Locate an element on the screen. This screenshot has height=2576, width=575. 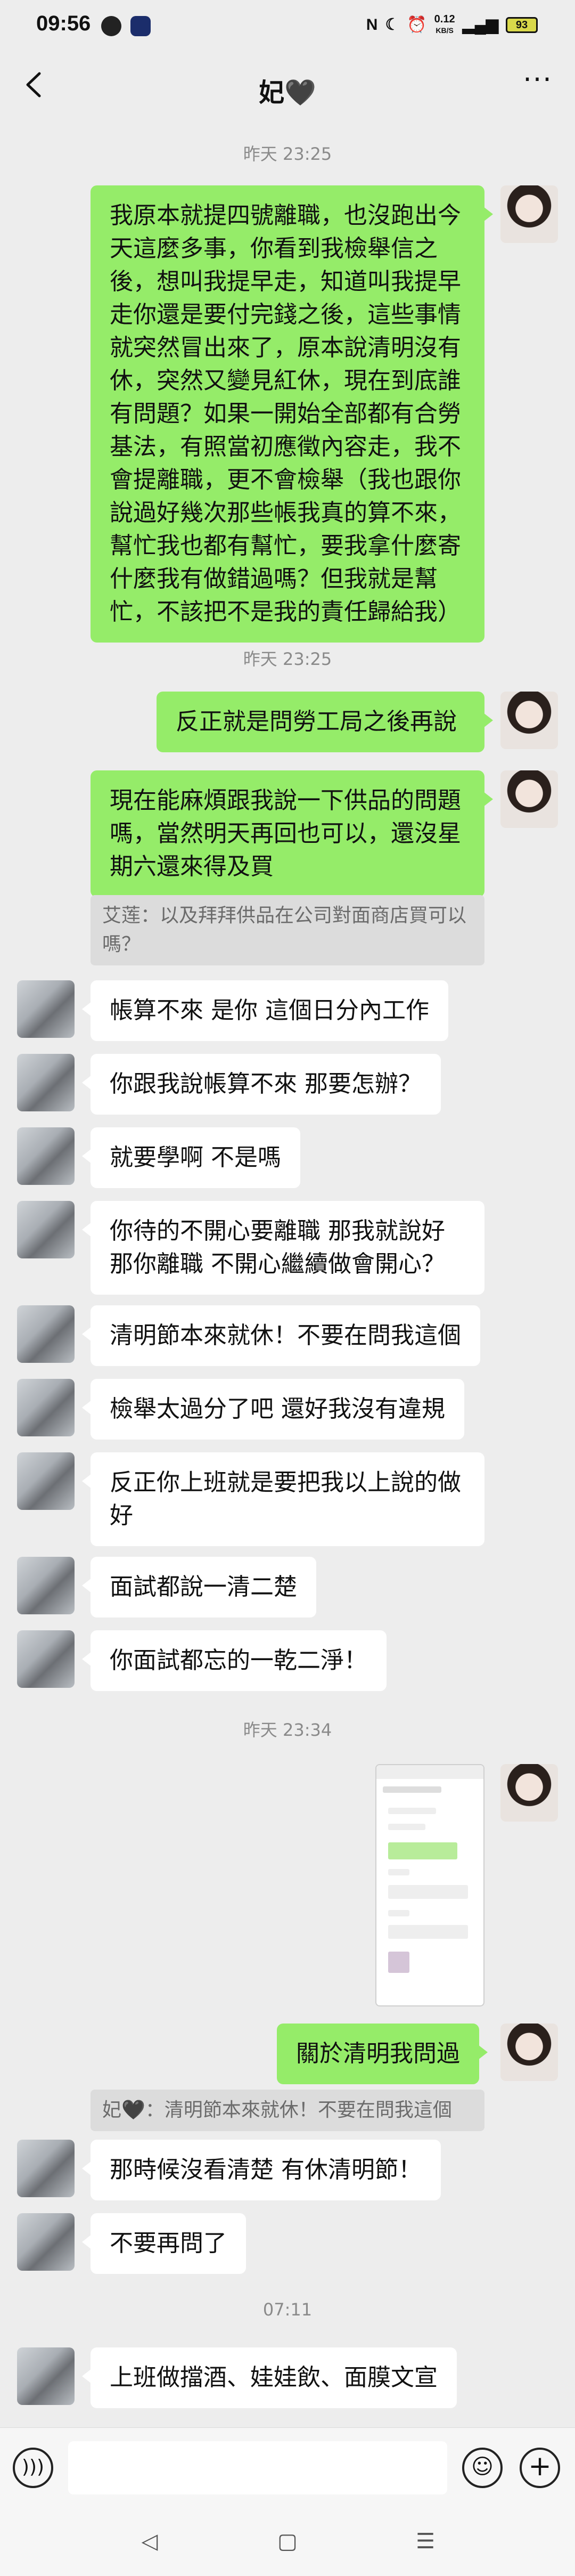
moon-icon: ☾ is located at coordinates (393, 25).